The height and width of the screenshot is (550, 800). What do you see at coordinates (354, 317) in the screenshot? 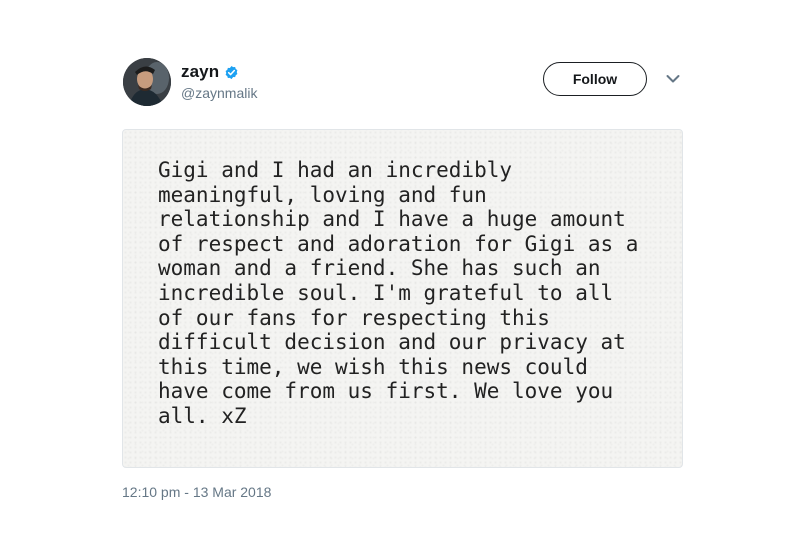
I see `note-line: of our fans for respecting this` at bounding box center [354, 317].